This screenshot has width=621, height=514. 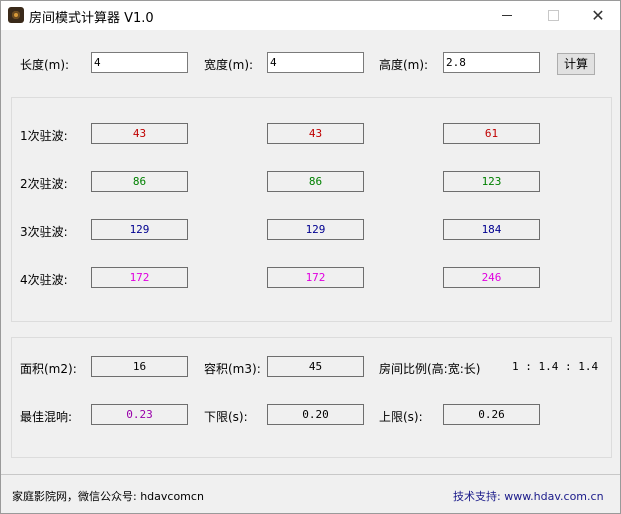 I want to click on reverb-label: 最佳混响:, so click(x=46, y=417).